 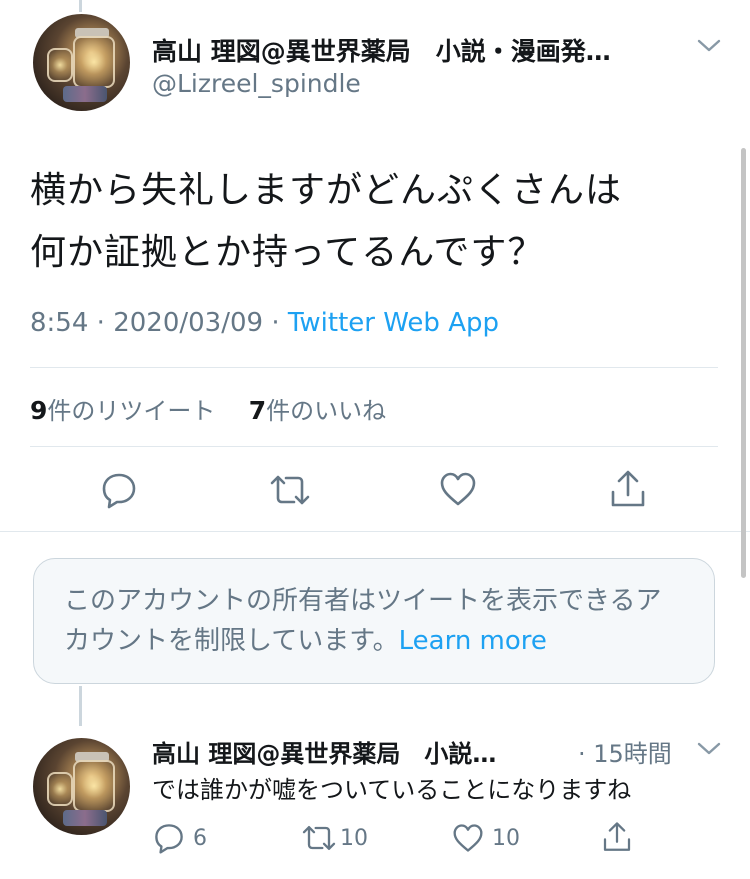 I want to click on reply-action: 6, so click(x=180, y=838).